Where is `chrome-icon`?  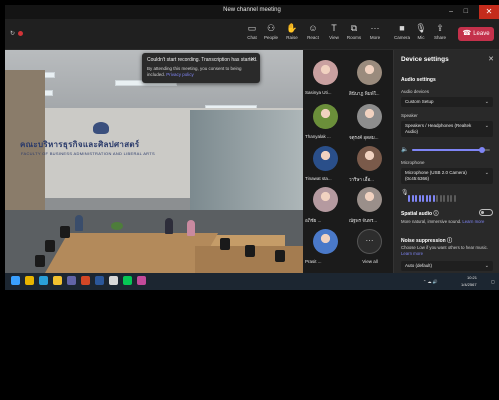 chrome-icon is located at coordinates (29, 280).